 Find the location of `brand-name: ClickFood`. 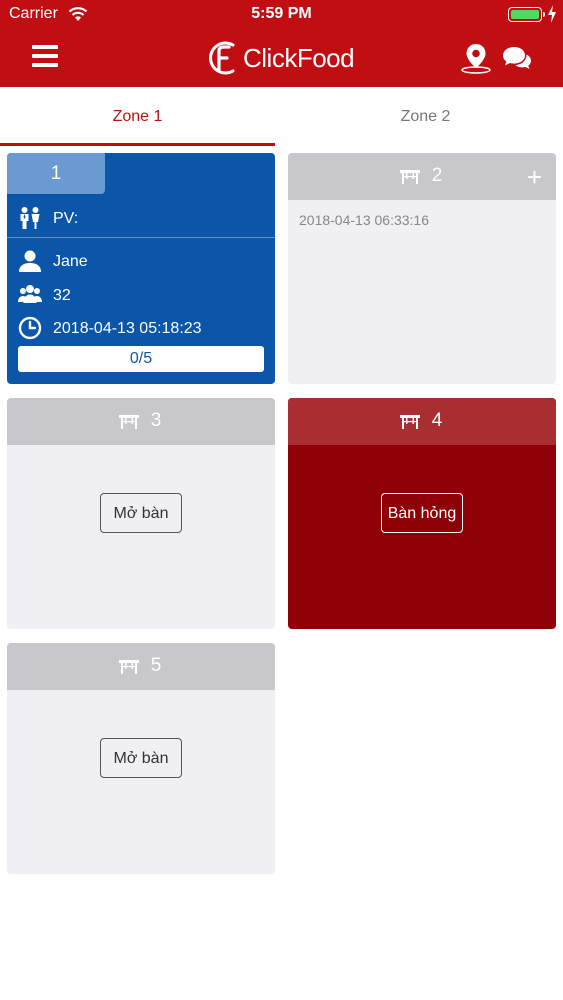

brand-name: ClickFood is located at coordinates (299, 58).